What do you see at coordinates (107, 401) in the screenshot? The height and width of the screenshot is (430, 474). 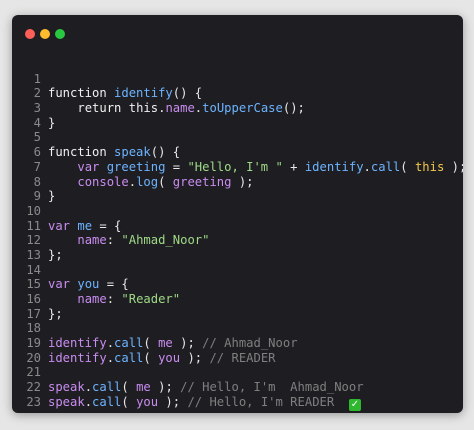 I see `method-token: call` at bounding box center [107, 401].